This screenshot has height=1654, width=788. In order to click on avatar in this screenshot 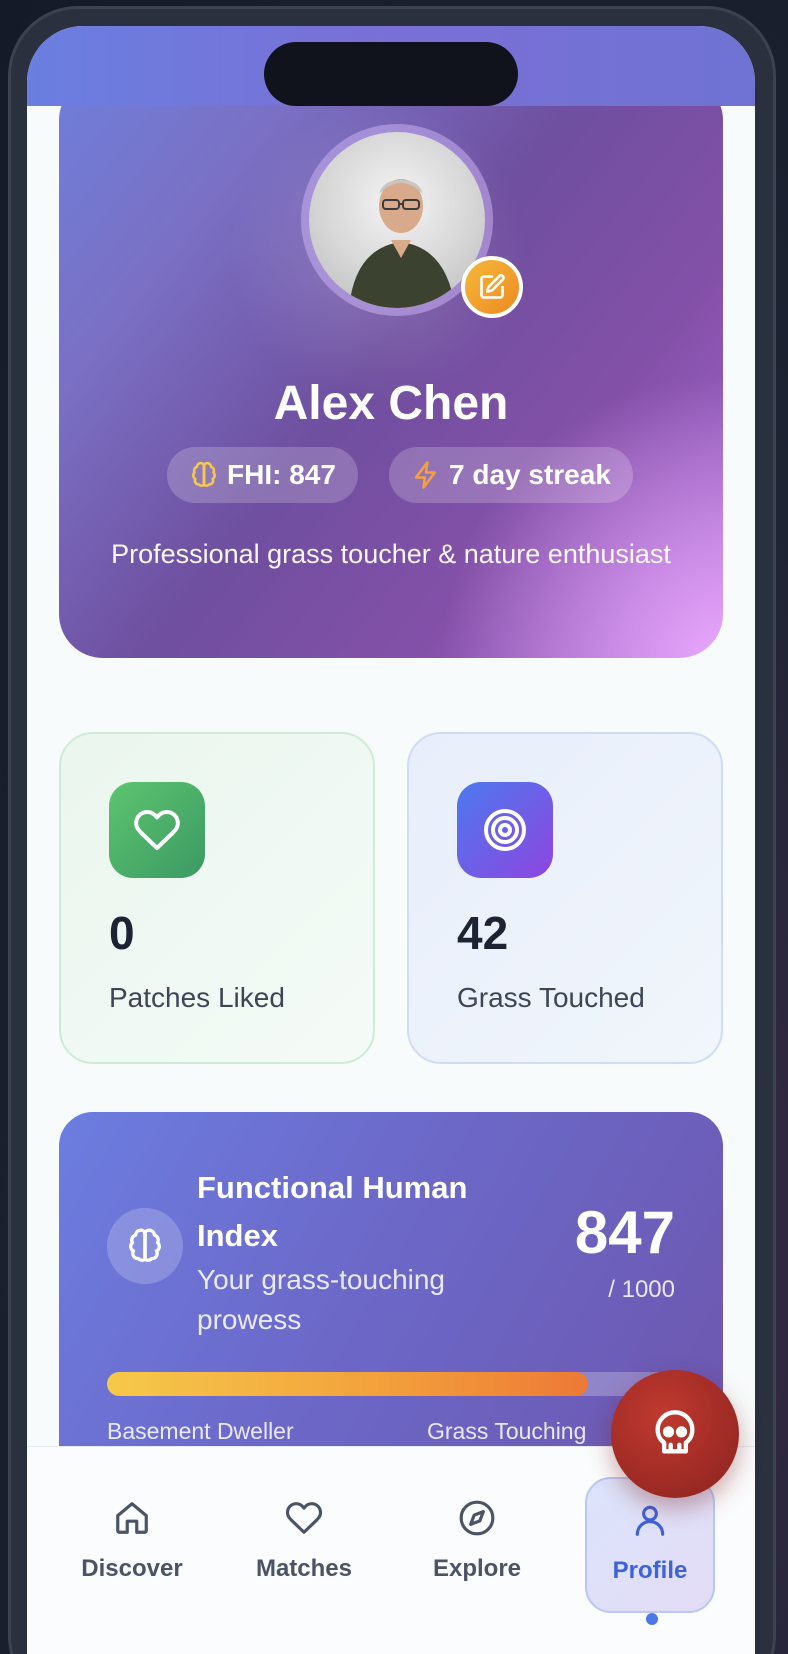, I will do `click(397, 220)`.